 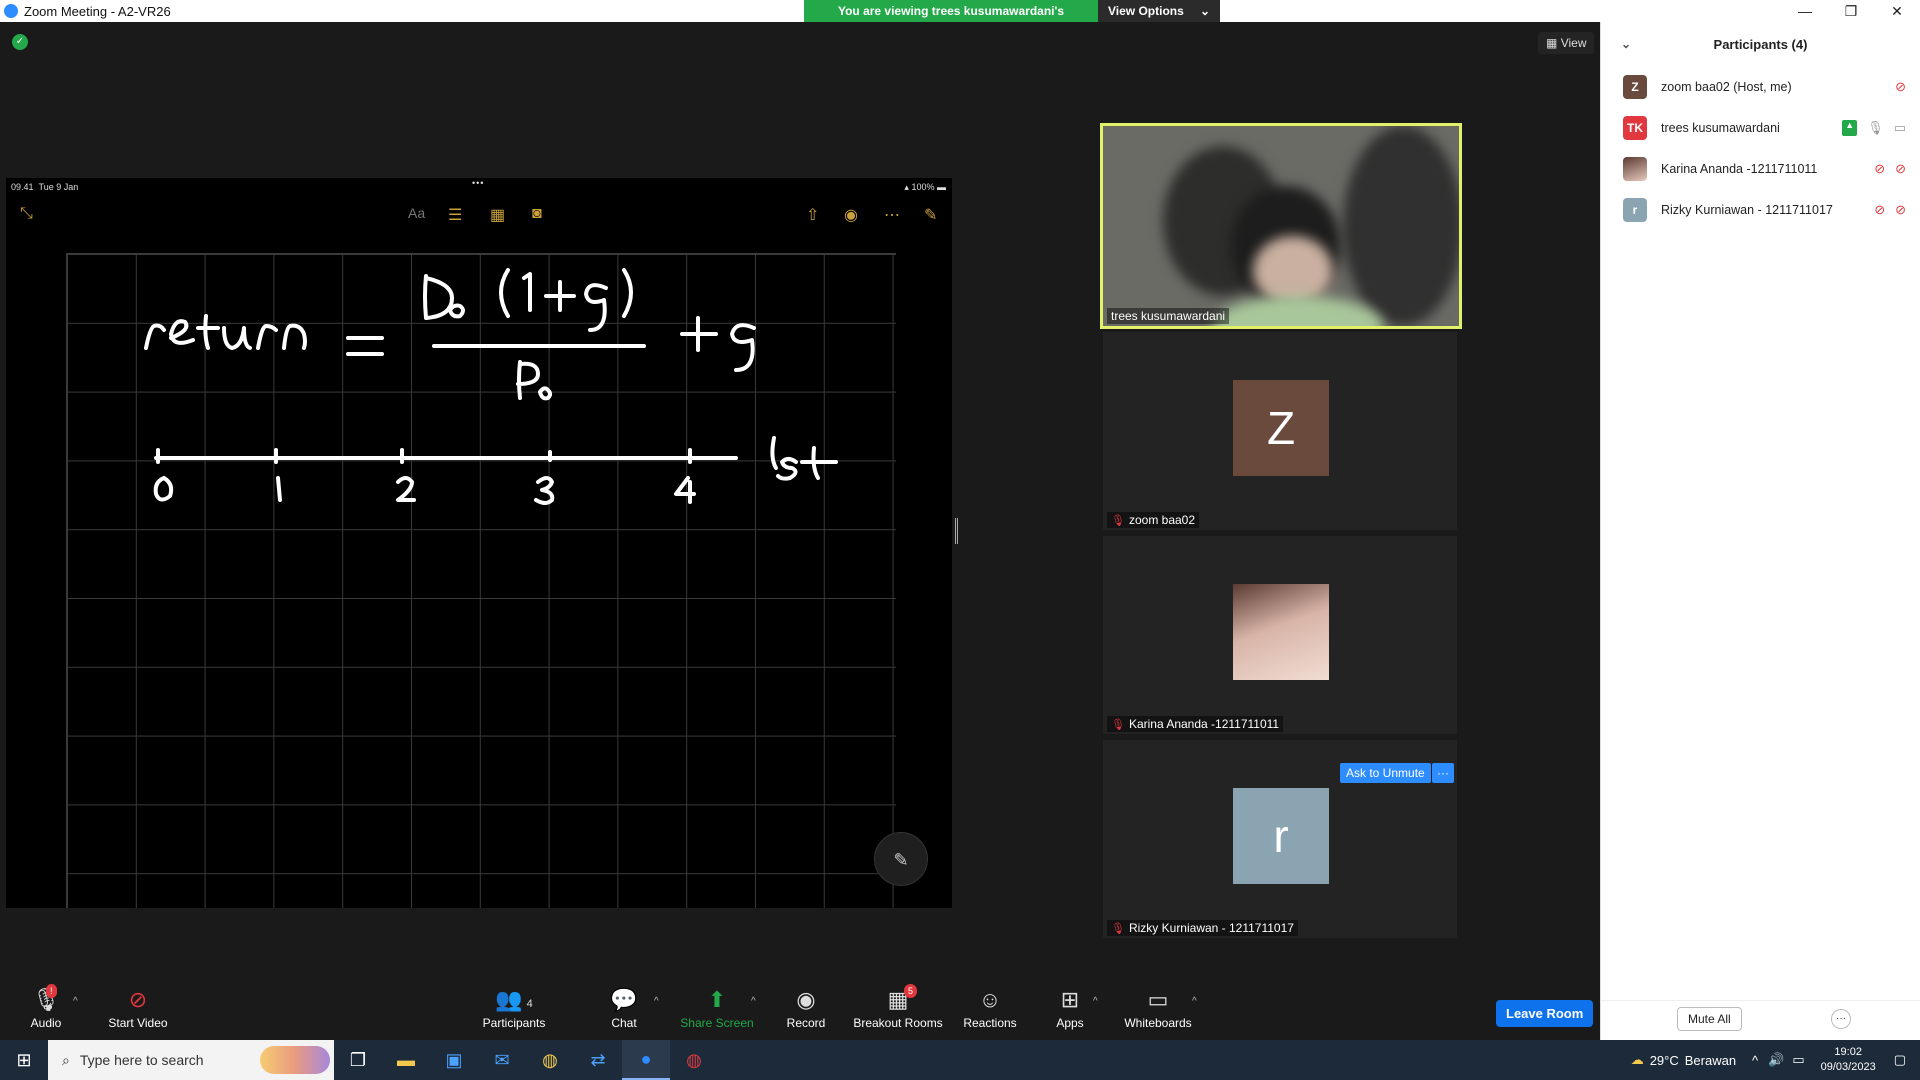 I want to click on chat-button: 💬 Chat, so click(x=624, y=1008).